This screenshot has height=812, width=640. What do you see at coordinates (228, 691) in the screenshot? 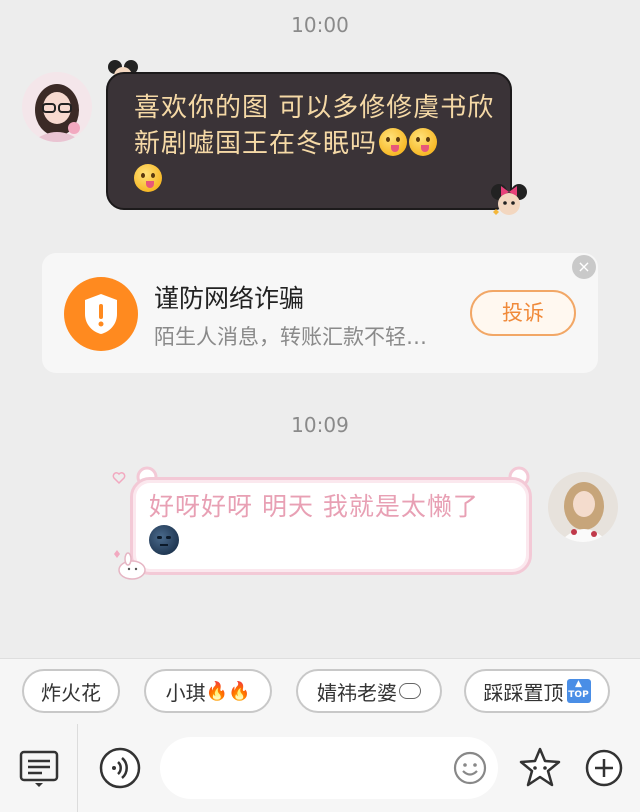
I see `fire-icon: 🔥🔥` at bounding box center [228, 691].